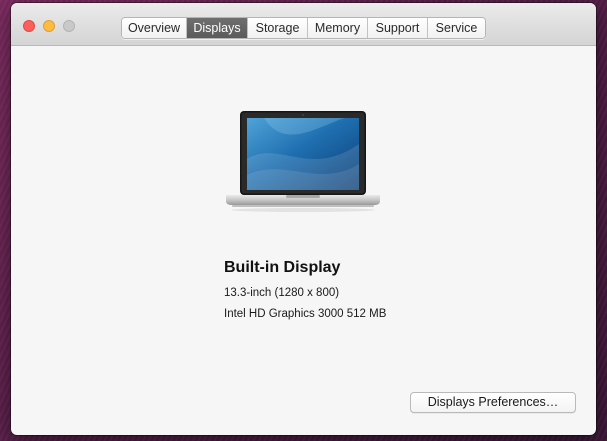 The width and height of the screenshot is (607, 441). Describe the element at coordinates (278, 28) in the screenshot. I see `tab-storage: Storage` at that location.